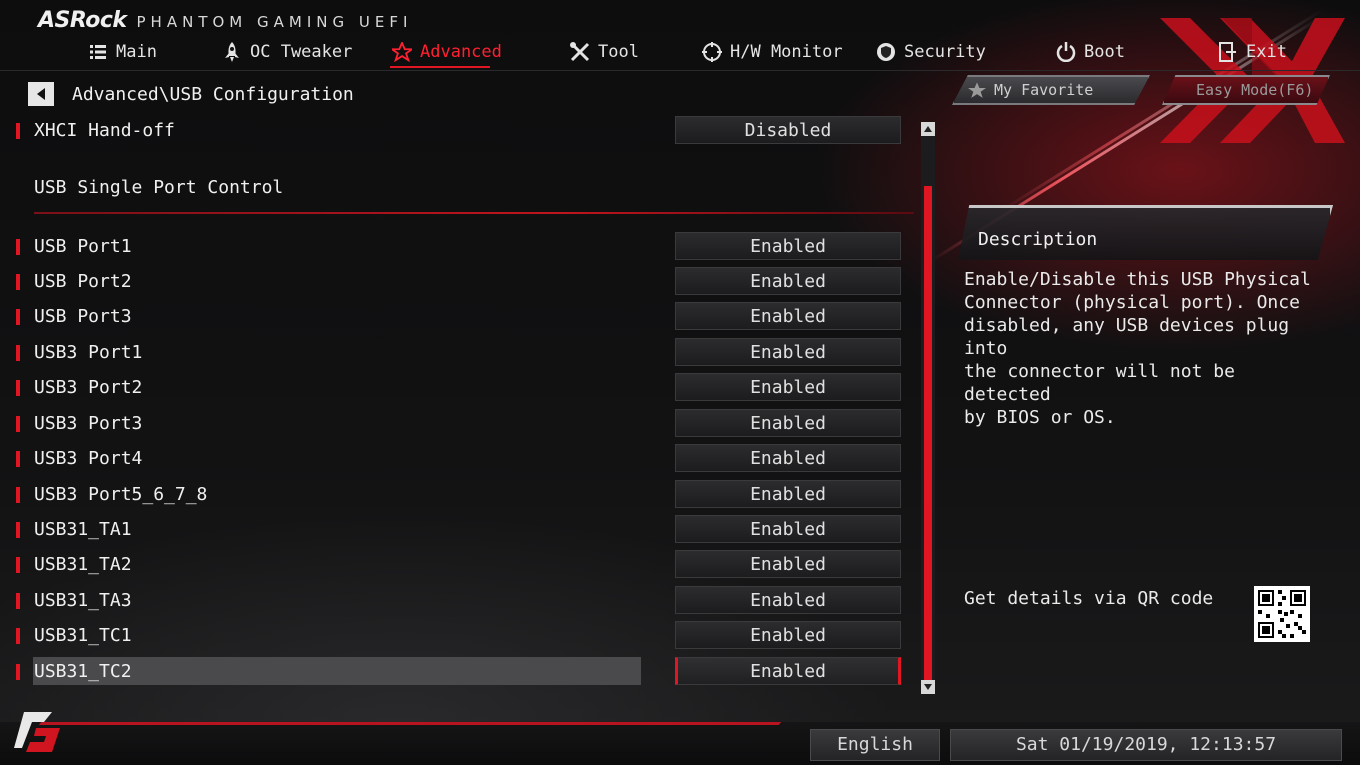 This screenshot has width=1360, height=765. Describe the element at coordinates (1066, 52) in the screenshot. I see `power-icon` at that location.